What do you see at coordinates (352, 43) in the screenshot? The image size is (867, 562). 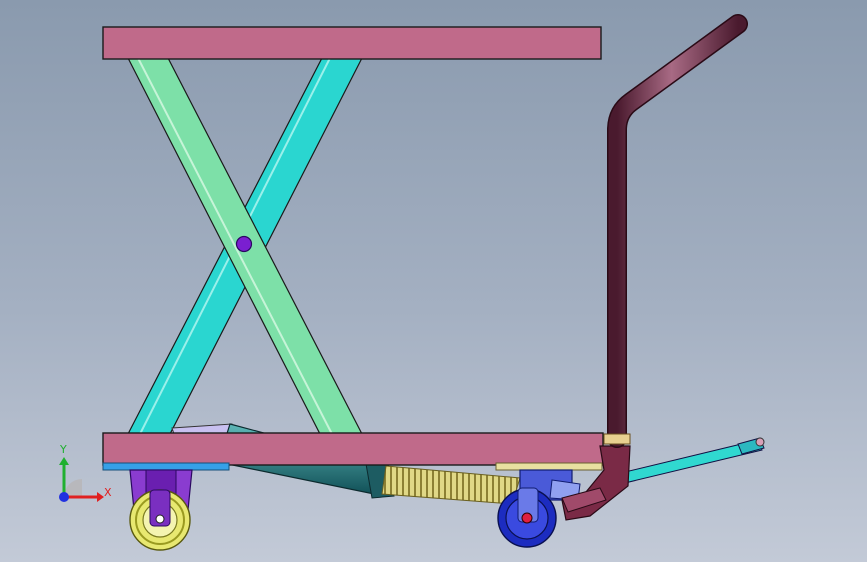 I see `top-platform` at bounding box center [352, 43].